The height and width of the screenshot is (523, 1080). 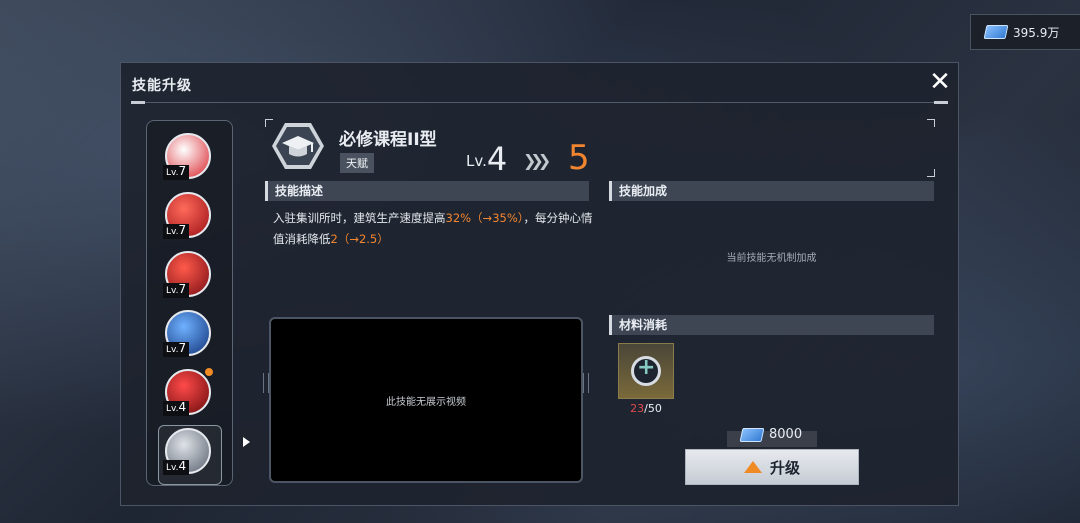 I want to click on cost-amount: 8000, so click(x=786, y=434).